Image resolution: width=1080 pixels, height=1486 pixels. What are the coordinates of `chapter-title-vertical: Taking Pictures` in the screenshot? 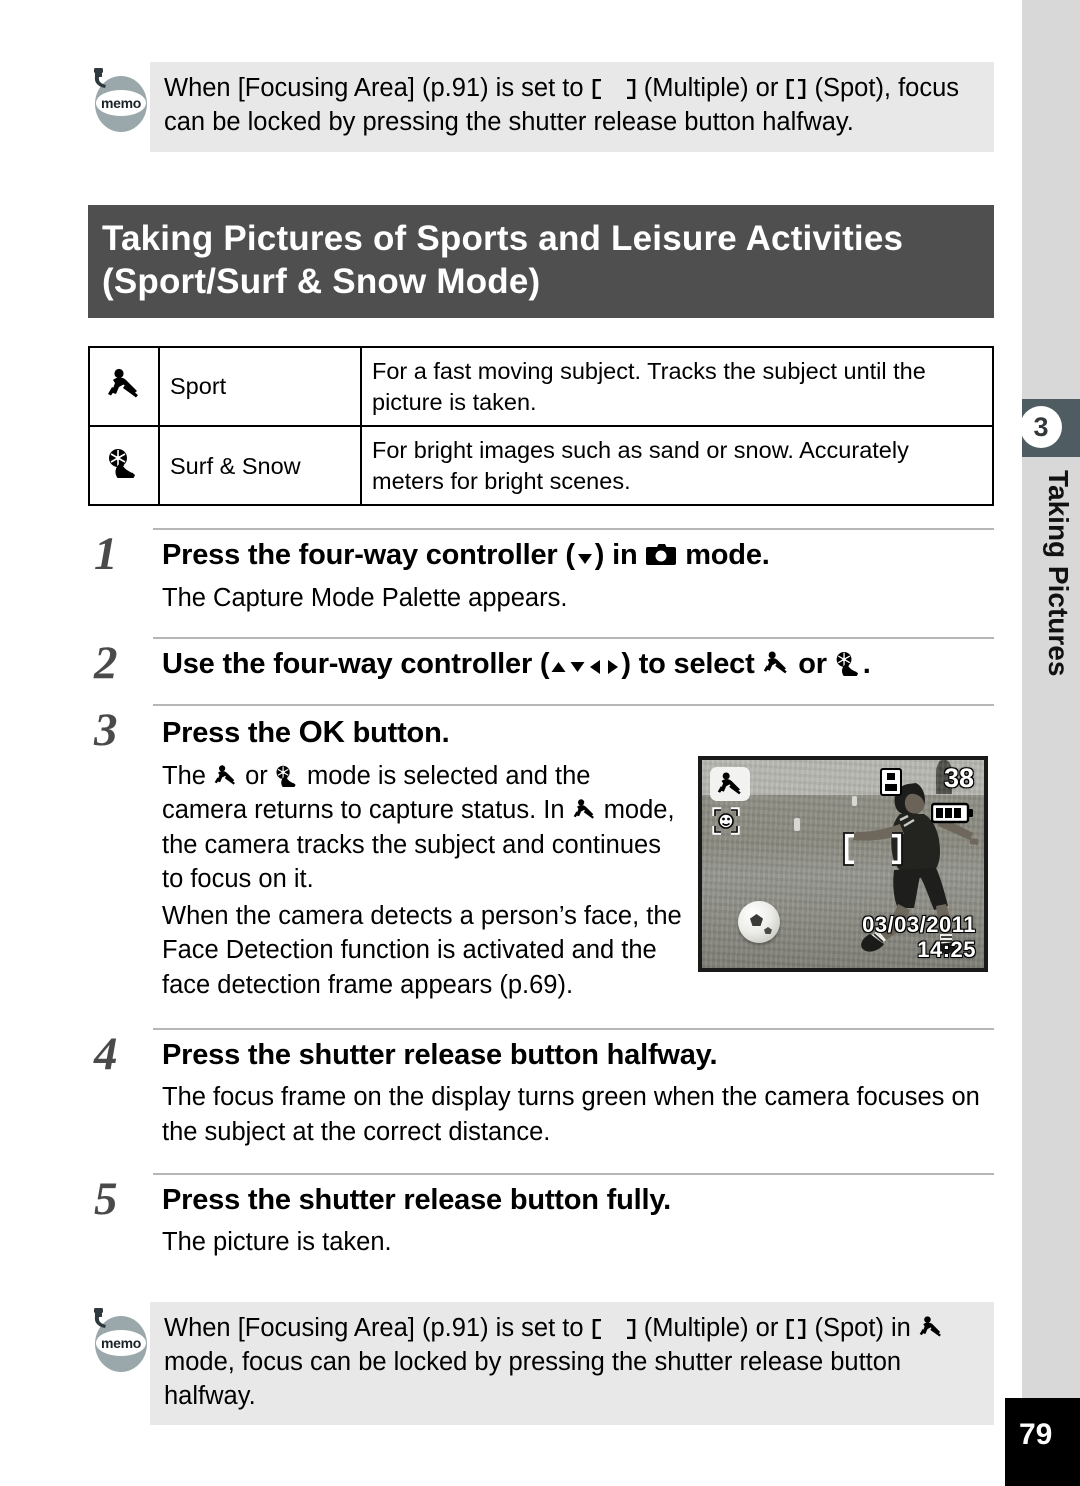 It's located at (1058, 573).